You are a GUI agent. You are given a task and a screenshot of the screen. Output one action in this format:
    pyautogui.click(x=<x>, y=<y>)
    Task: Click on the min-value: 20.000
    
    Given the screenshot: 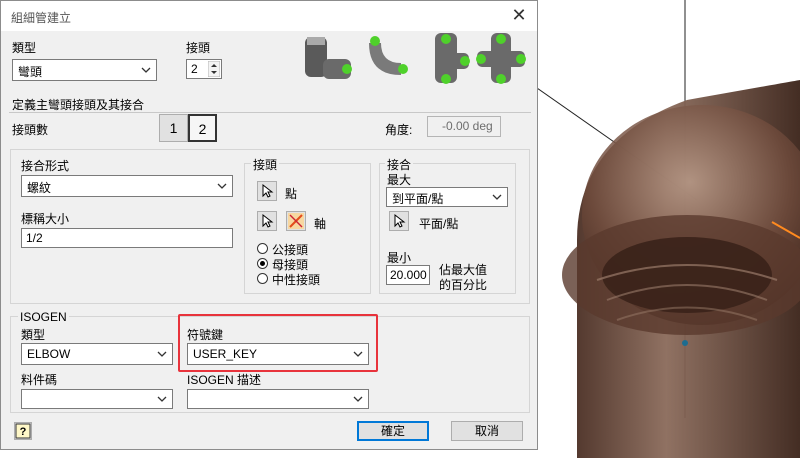 What is the action you would take?
    pyautogui.click(x=408, y=275)
    